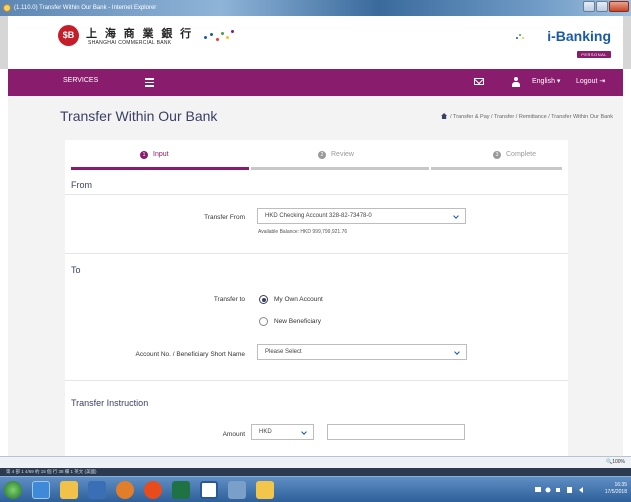 The image size is (631, 502). Describe the element at coordinates (516, 82) in the screenshot. I see `user-icon` at that location.